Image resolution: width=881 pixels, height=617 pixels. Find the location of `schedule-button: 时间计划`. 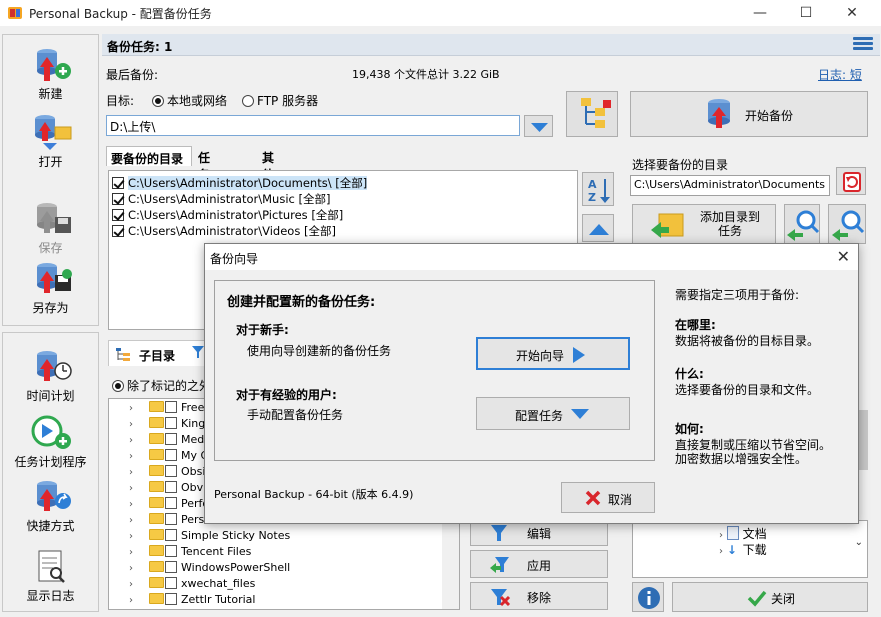

schedule-button: 时间计划 is located at coordinates (50, 376).